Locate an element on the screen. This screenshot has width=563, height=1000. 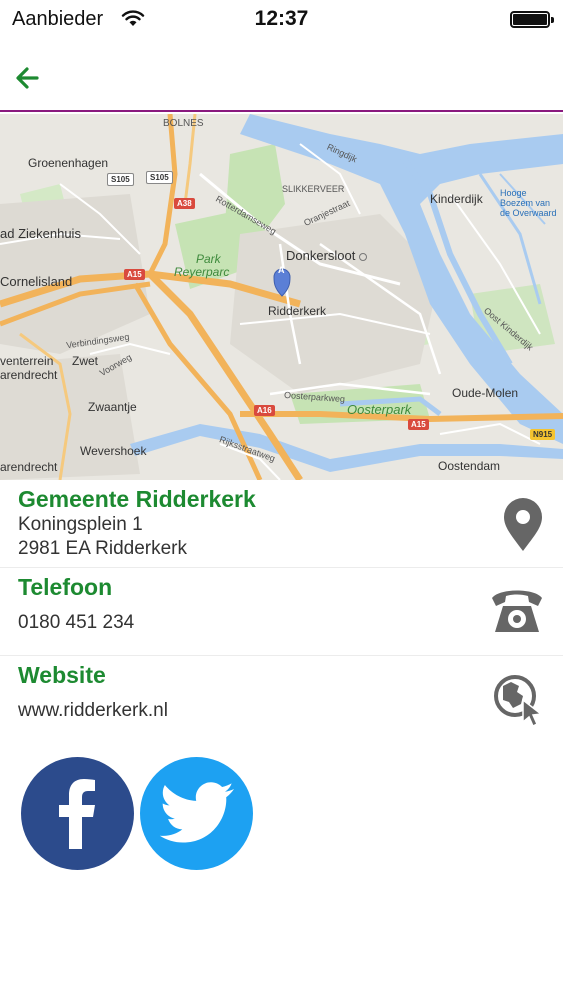
map-label-oude-molen: Oude-Molen is located at coordinates (485, 393).